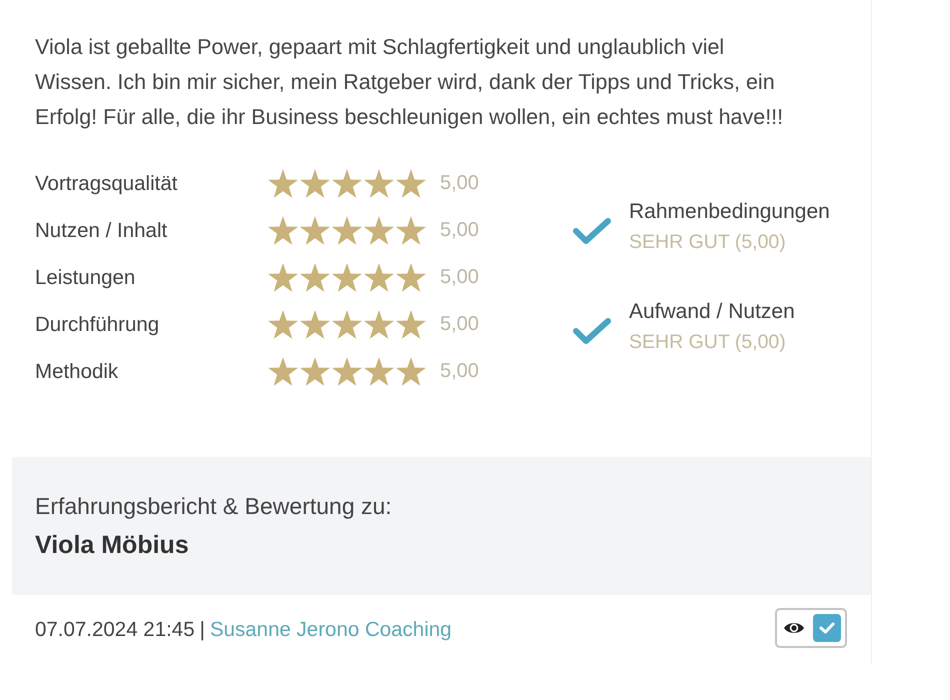  Describe the element at coordinates (331, 630) in the screenshot. I see `author-link: Susanne Jerono Coaching` at that location.